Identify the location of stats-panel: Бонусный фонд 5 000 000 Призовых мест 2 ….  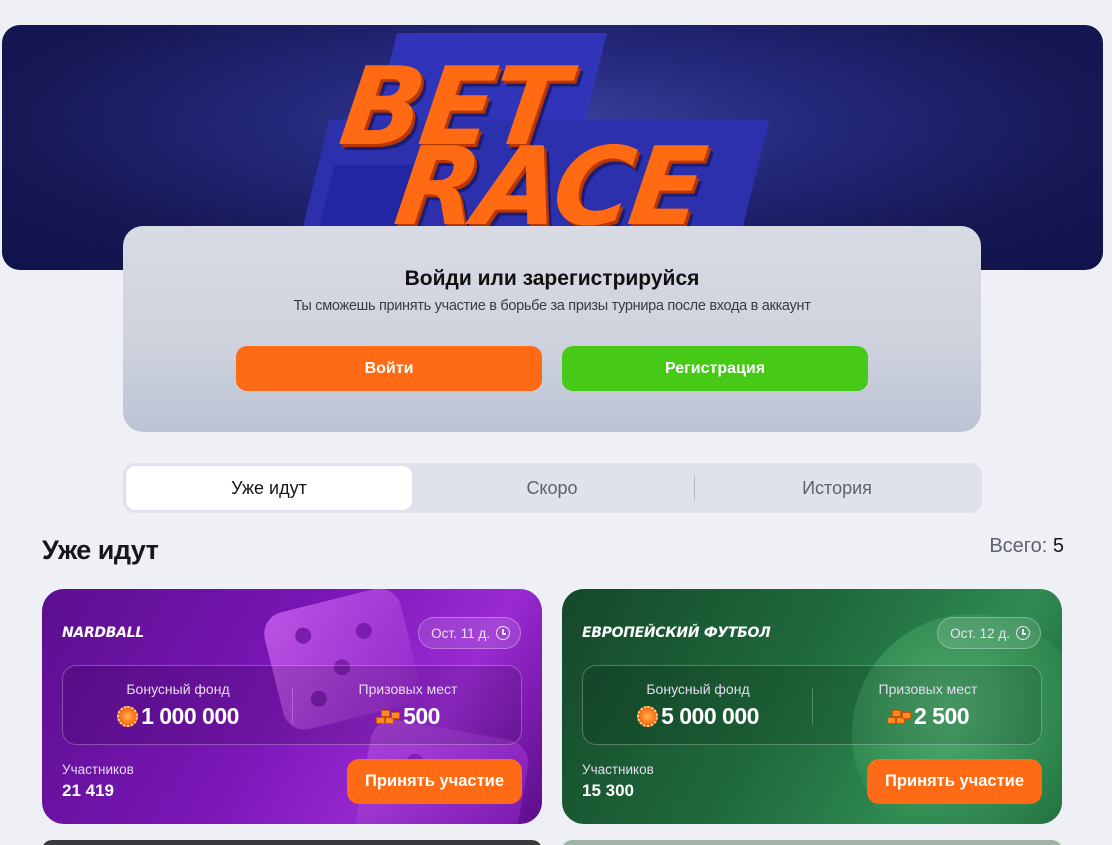
(812, 705).